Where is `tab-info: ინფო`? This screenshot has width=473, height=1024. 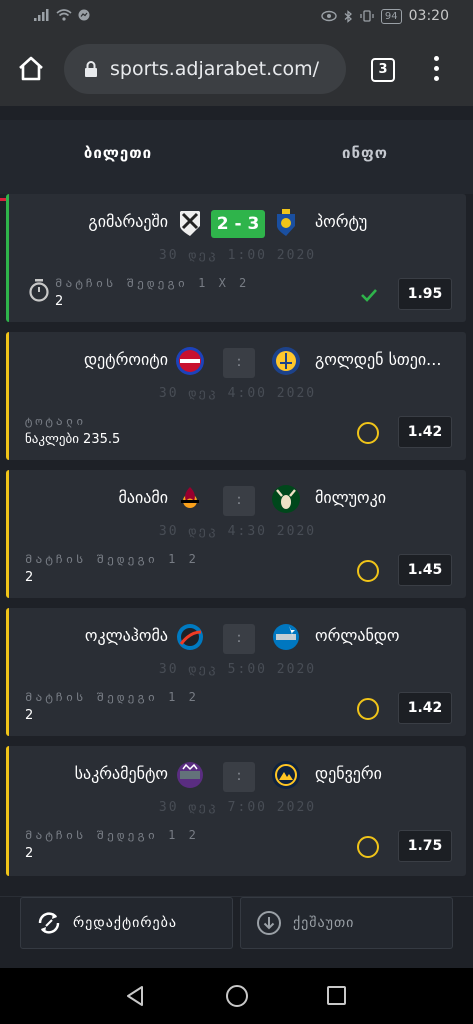
tab-info: ინფო is located at coordinates (360, 157).